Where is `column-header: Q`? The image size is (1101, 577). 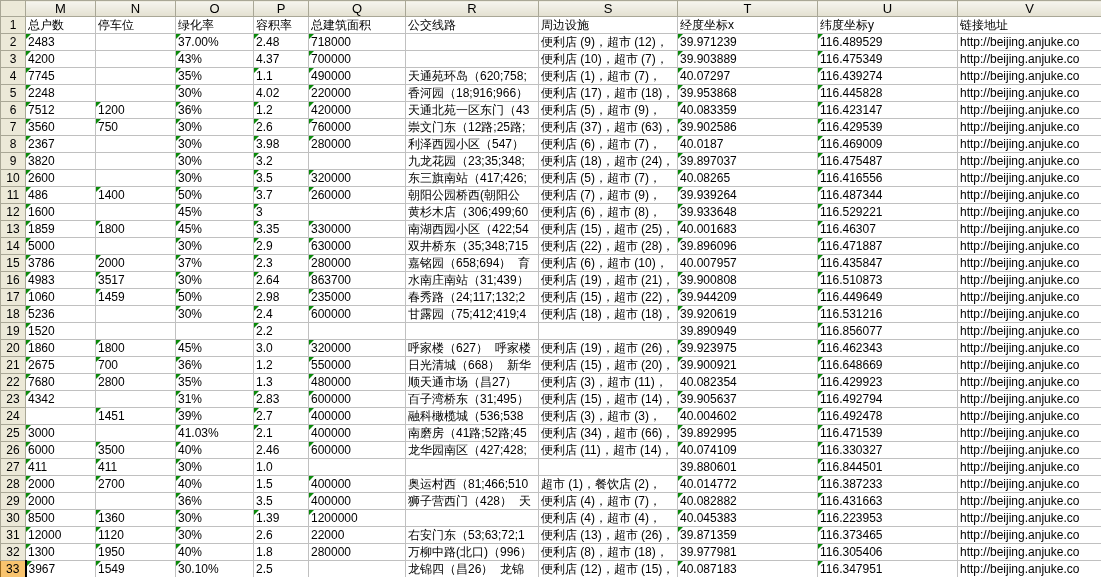 column-header: Q is located at coordinates (357, 8).